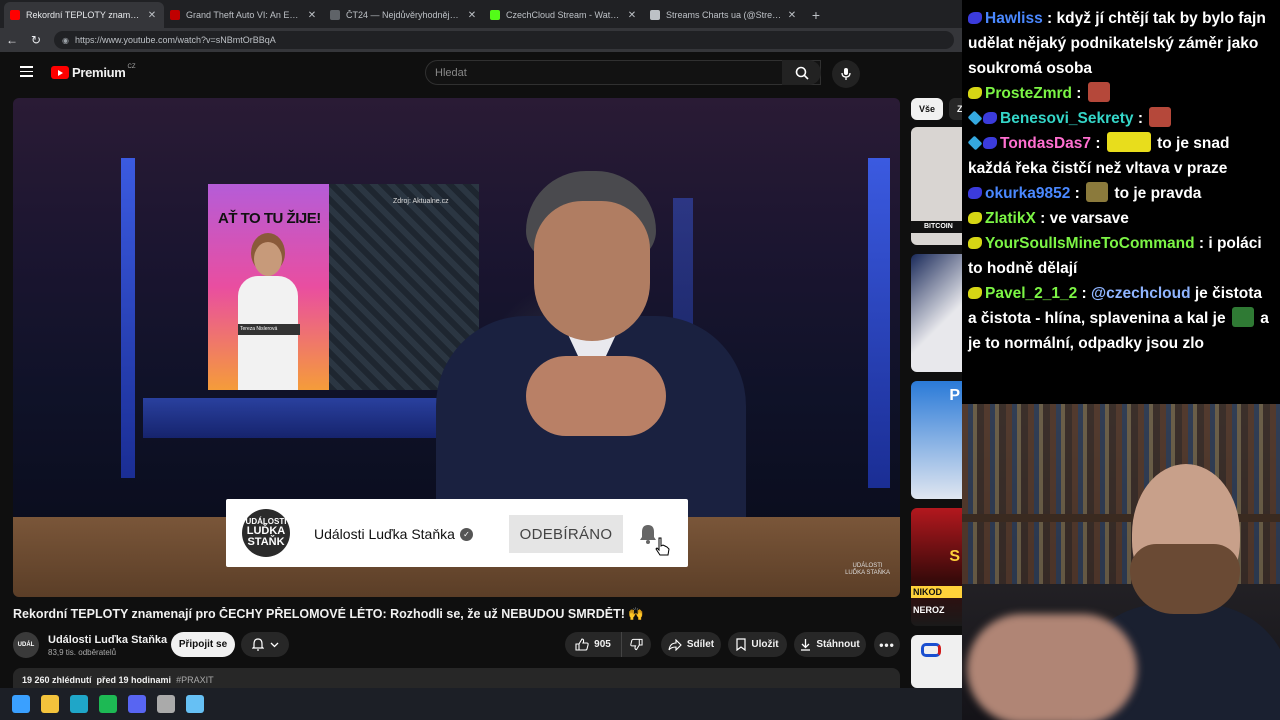  Describe the element at coordinates (131, 66) in the screenshot. I see `country-code: CZ` at that location.